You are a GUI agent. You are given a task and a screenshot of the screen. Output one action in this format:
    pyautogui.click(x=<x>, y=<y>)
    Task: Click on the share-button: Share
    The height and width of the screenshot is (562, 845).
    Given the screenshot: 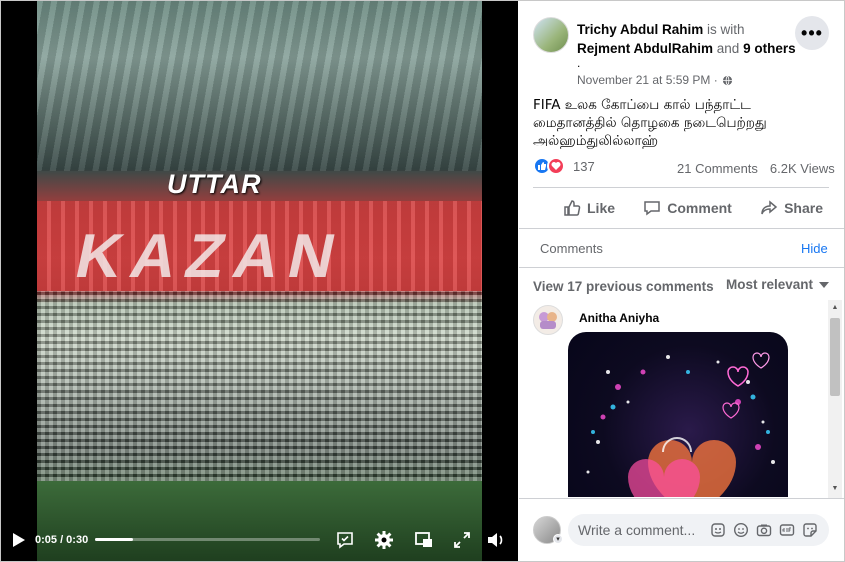 What is the action you would take?
    pyautogui.click(x=791, y=208)
    